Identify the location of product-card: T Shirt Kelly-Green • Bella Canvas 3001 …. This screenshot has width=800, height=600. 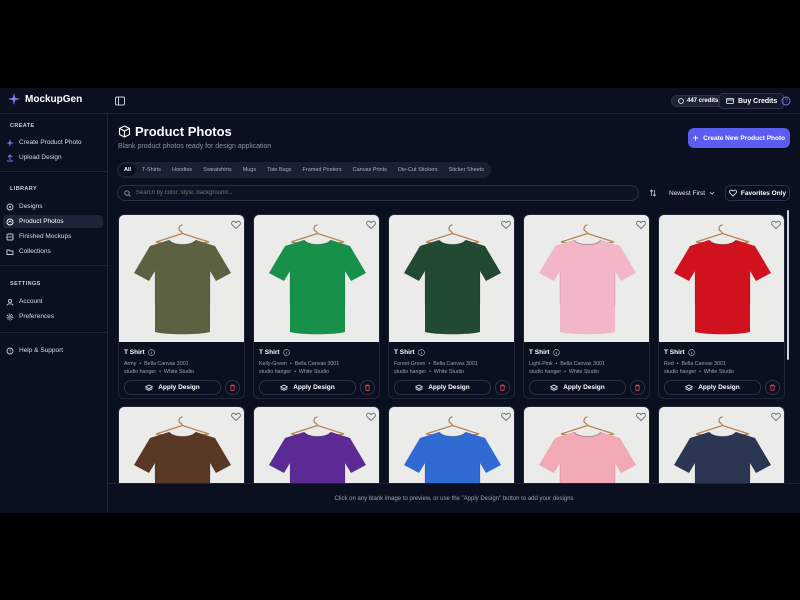
(316, 306).